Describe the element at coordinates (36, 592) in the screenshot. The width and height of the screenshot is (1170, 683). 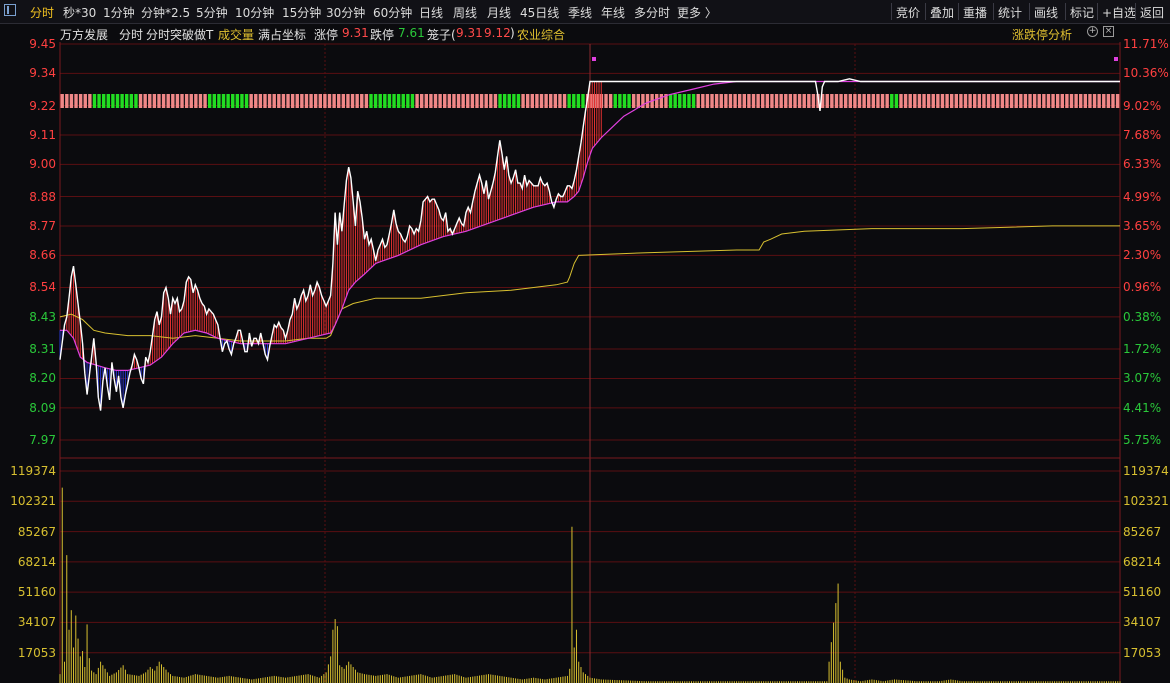
I see `volume-tick-label: 51160` at that location.